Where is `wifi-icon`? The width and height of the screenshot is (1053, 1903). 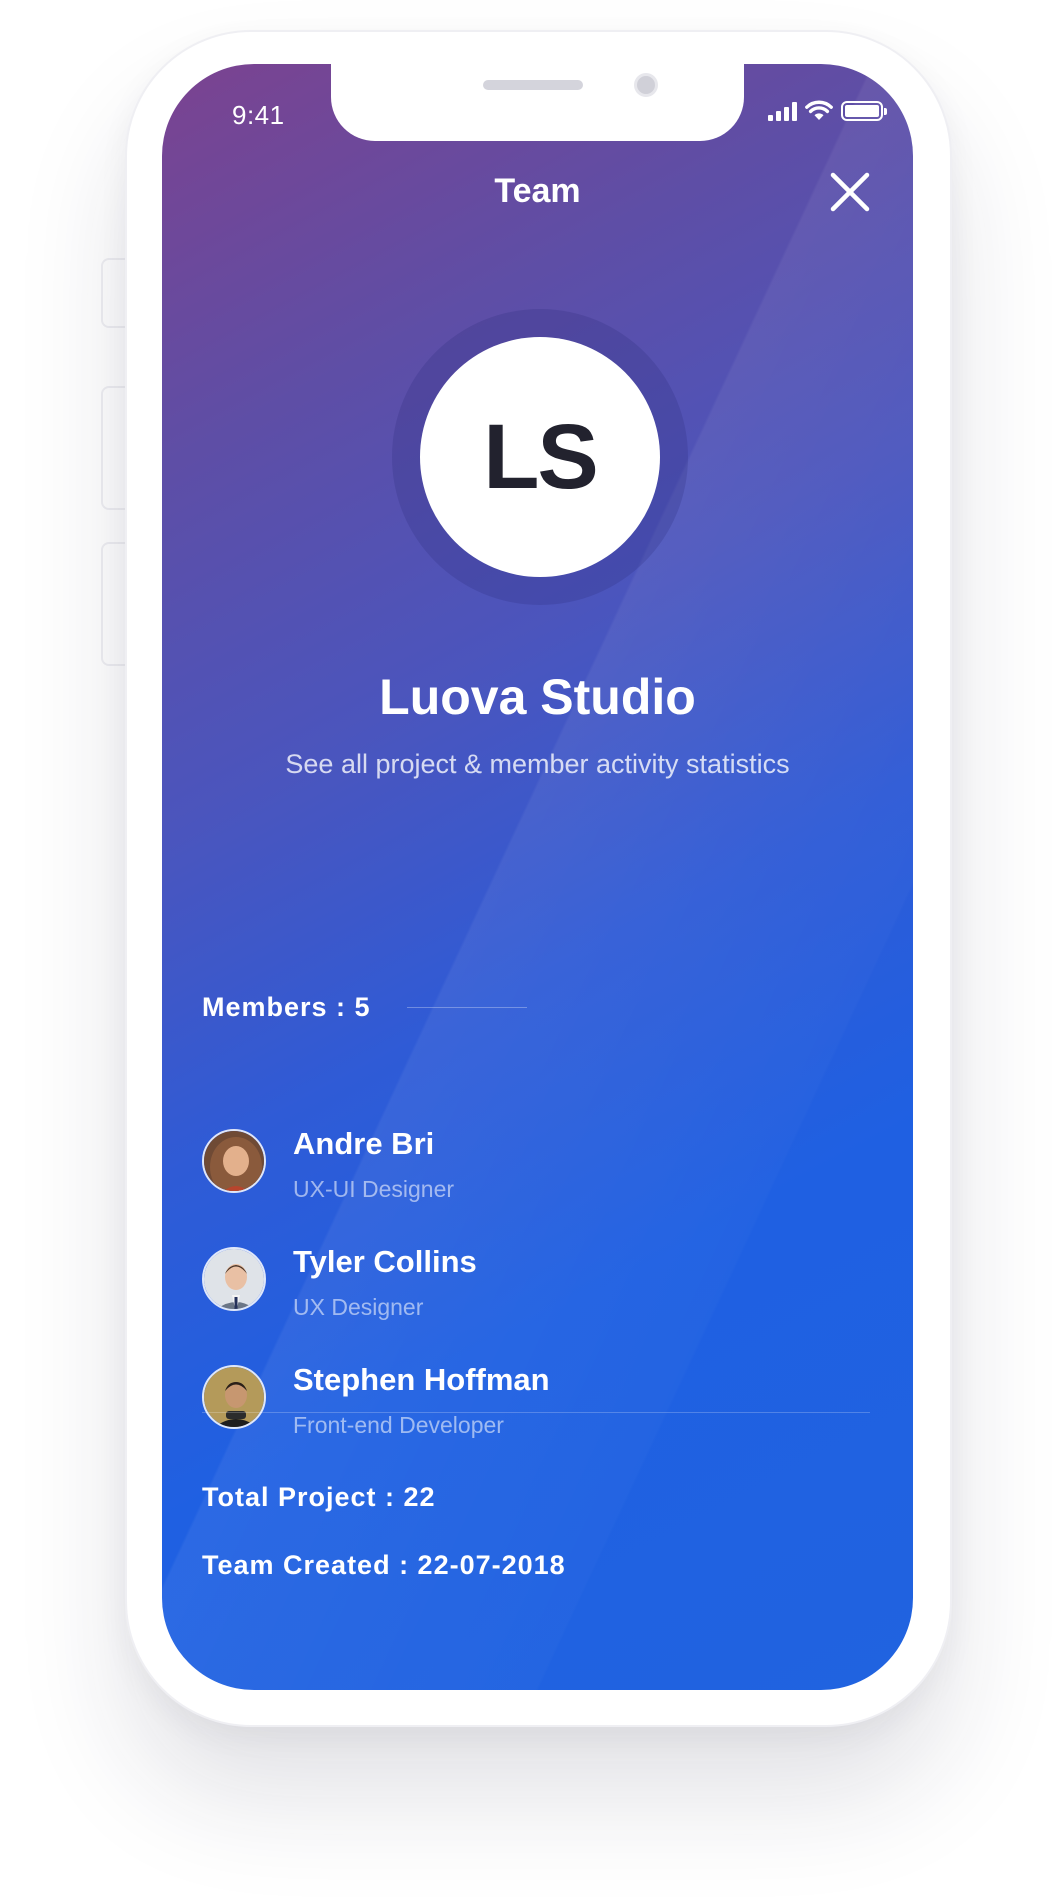
wifi-icon is located at coordinates (819, 110).